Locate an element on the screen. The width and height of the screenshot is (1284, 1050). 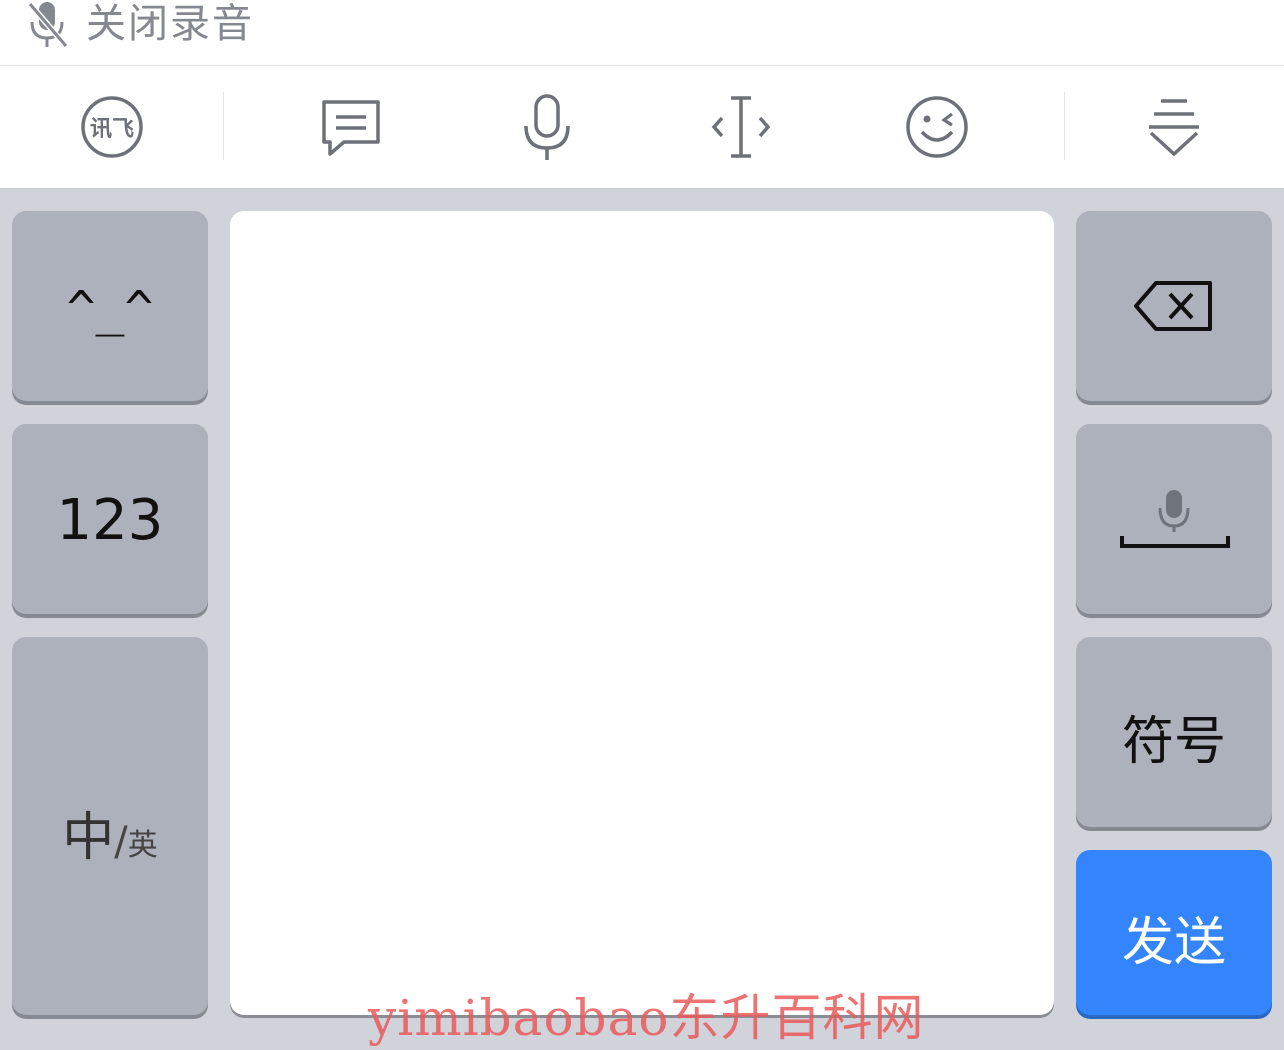
emoticon-key: ^_^ is located at coordinates (110, 306).